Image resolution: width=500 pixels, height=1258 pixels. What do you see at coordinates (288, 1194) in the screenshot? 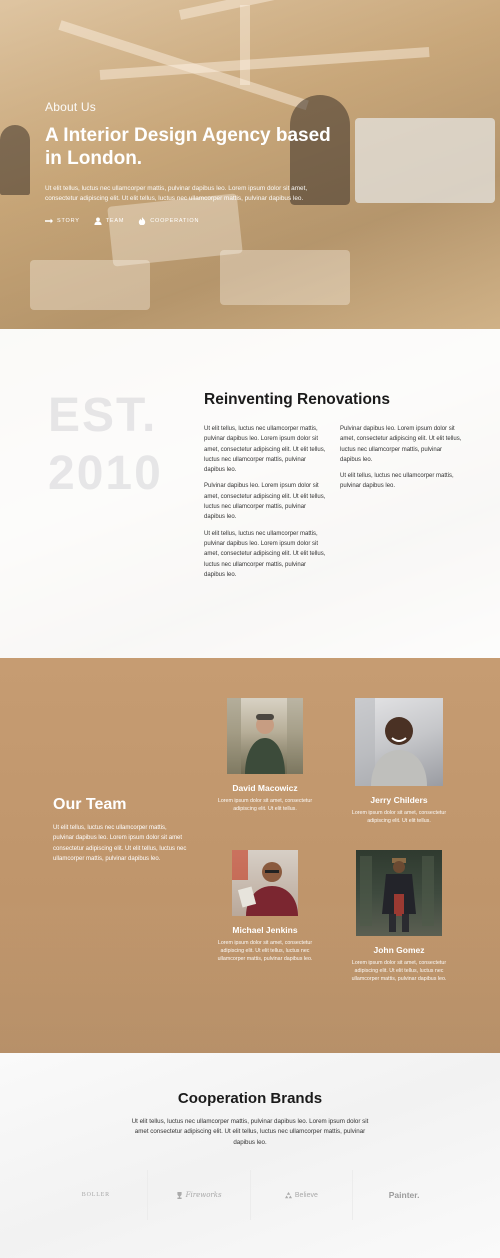
I see `recycle-icon` at bounding box center [288, 1194].